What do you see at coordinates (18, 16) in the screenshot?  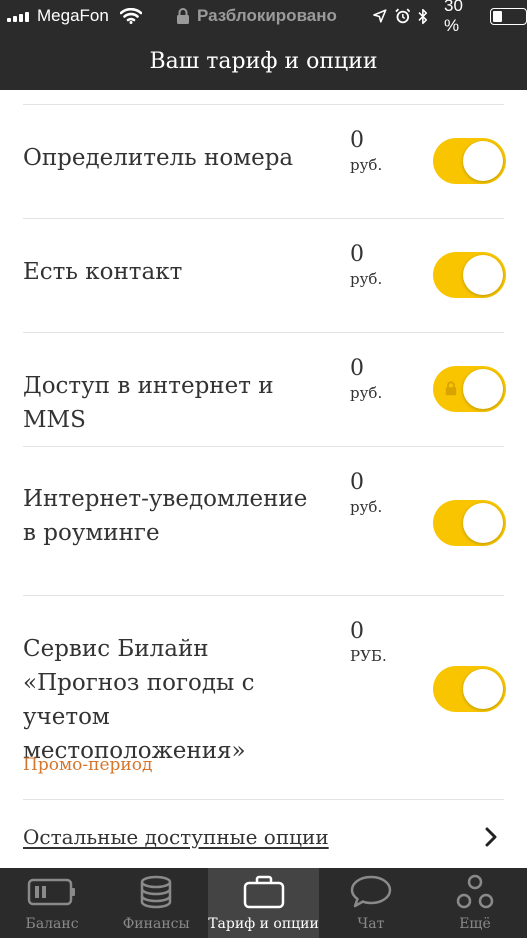 I see `signal-icon` at bounding box center [18, 16].